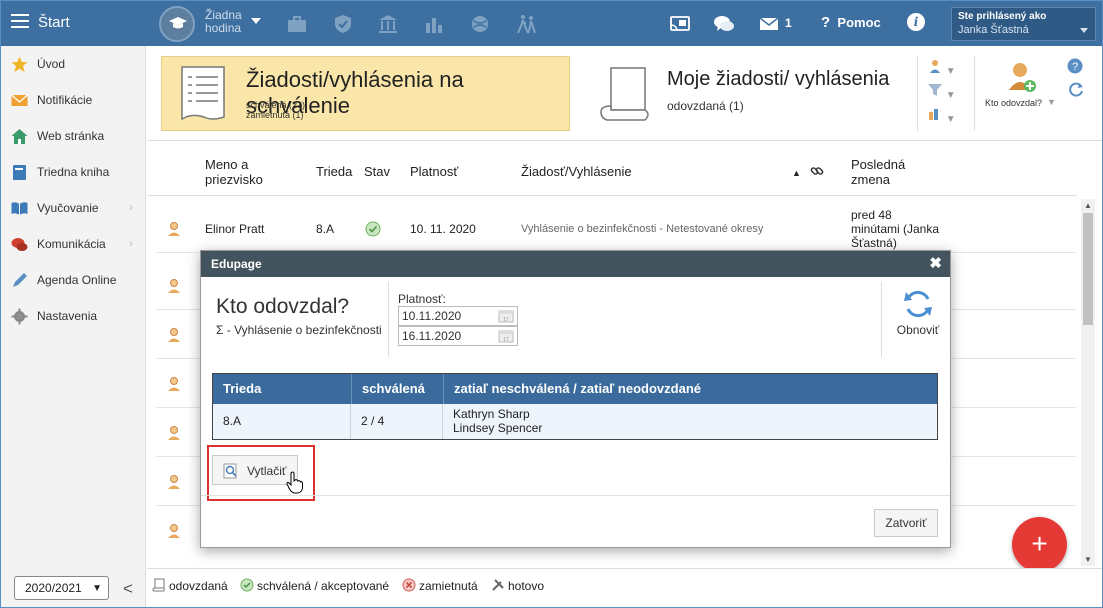 The width and height of the screenshot is (1103, 608). What do you see at coordinates (624, 94) in the screenshot?
I see `scroll-icon` at bounding box center [624, 94].